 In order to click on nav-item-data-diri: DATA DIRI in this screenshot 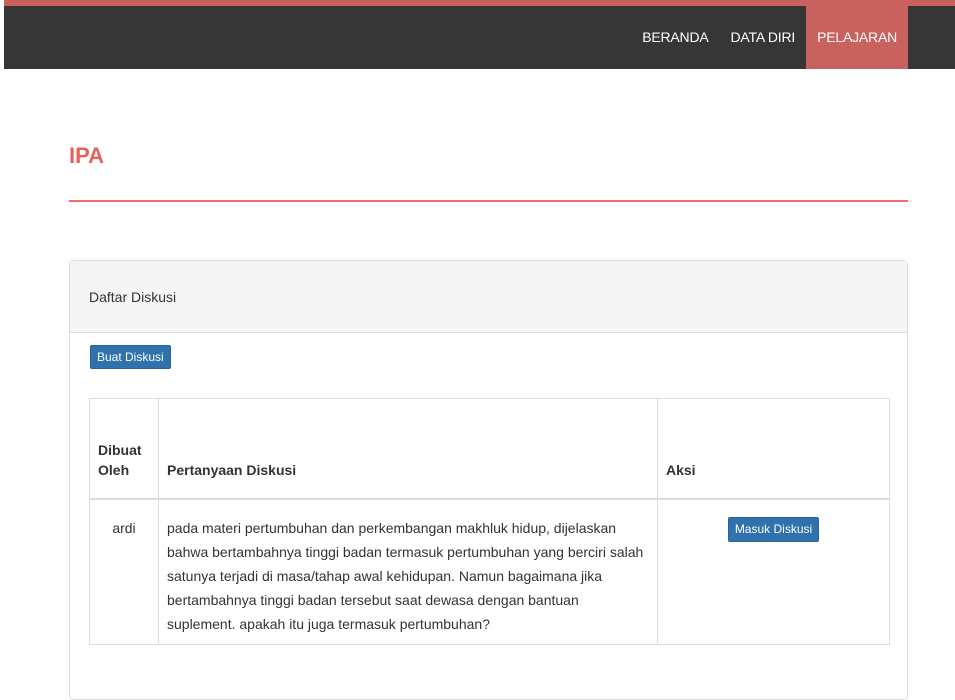, I will do `click(763, 37)`.